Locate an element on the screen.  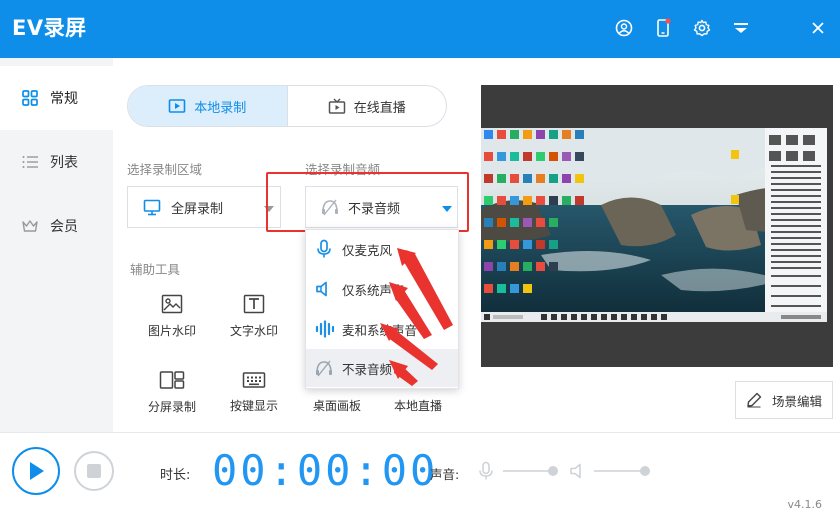
record-audio-value: 不录音频 is located at coordinates (374, 209).